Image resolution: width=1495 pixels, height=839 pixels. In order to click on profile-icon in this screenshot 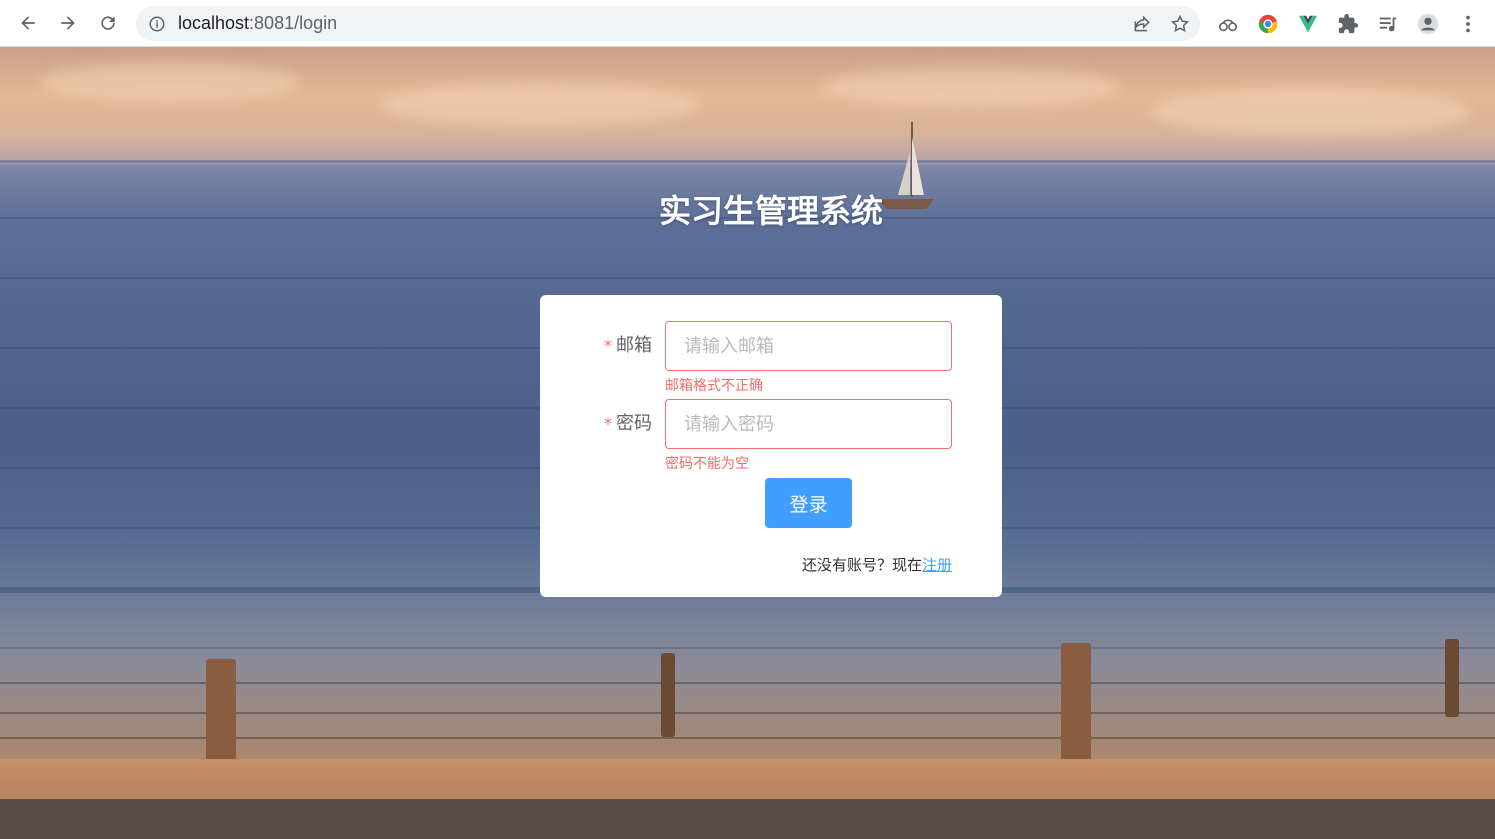, I will do `click(1428, 24)`.